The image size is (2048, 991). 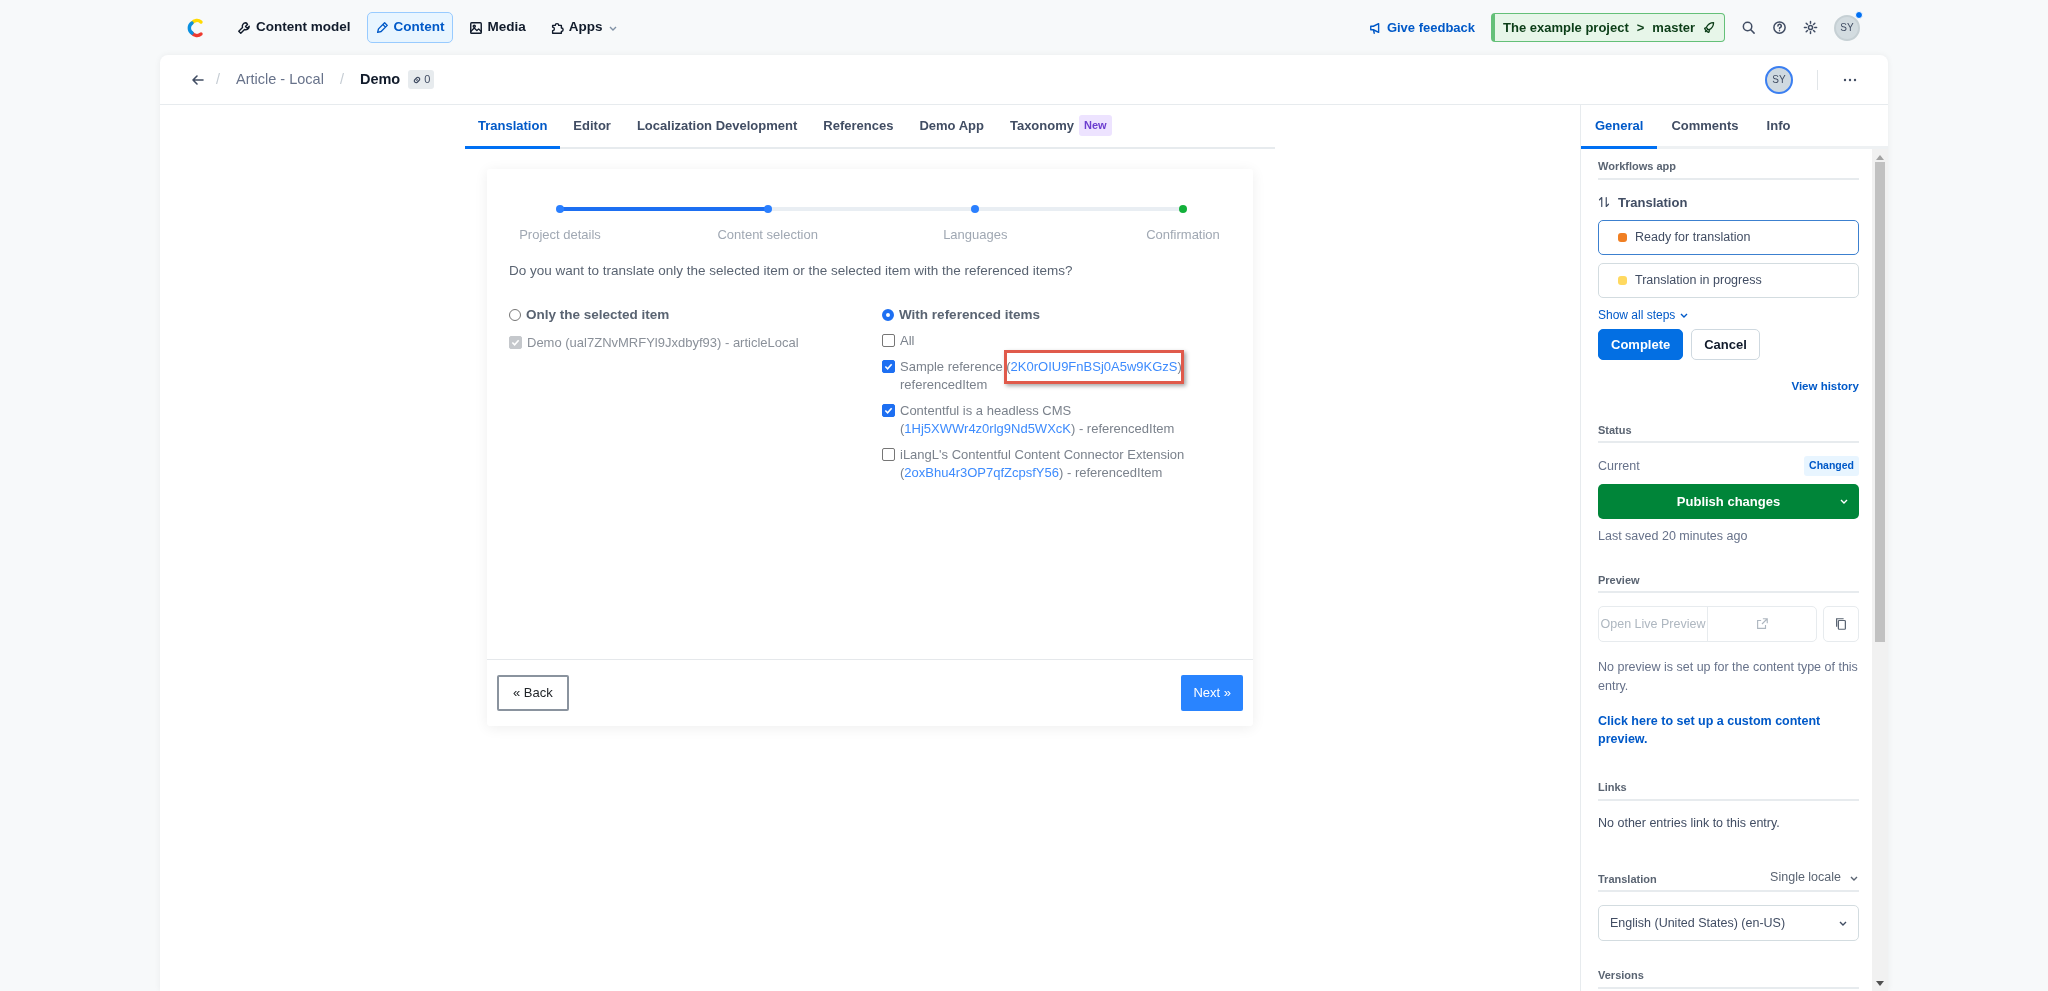 What do you see at coordinates (1095, 125) in the screenshot?
I see `new-badge: New` at bounding box center [1095, 125].